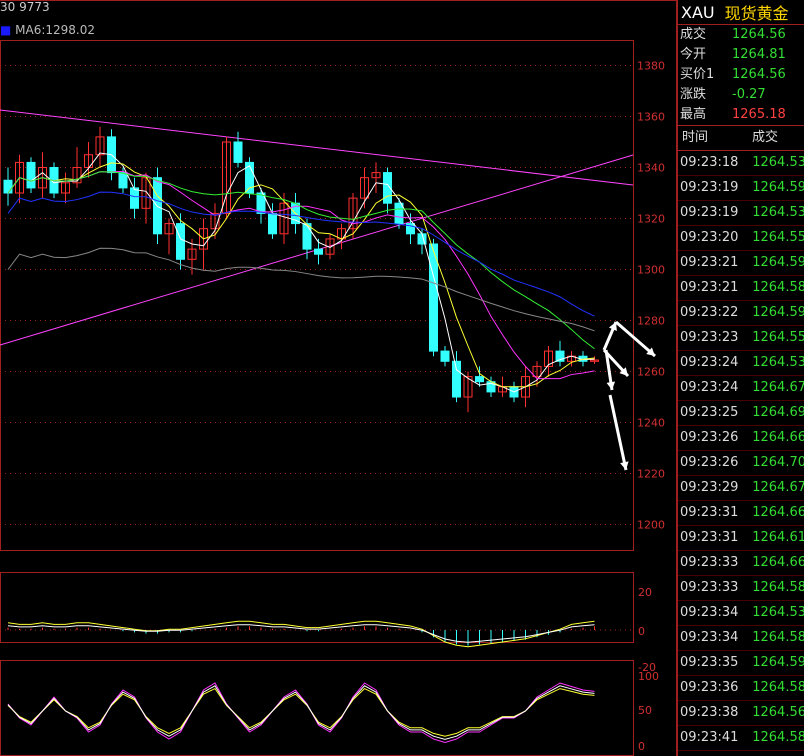 This screenshot has width=804, height=756. Describe the element at coordinates (756, 13) in the screenshot. I see `quote-name: 现货黄金` at that location.